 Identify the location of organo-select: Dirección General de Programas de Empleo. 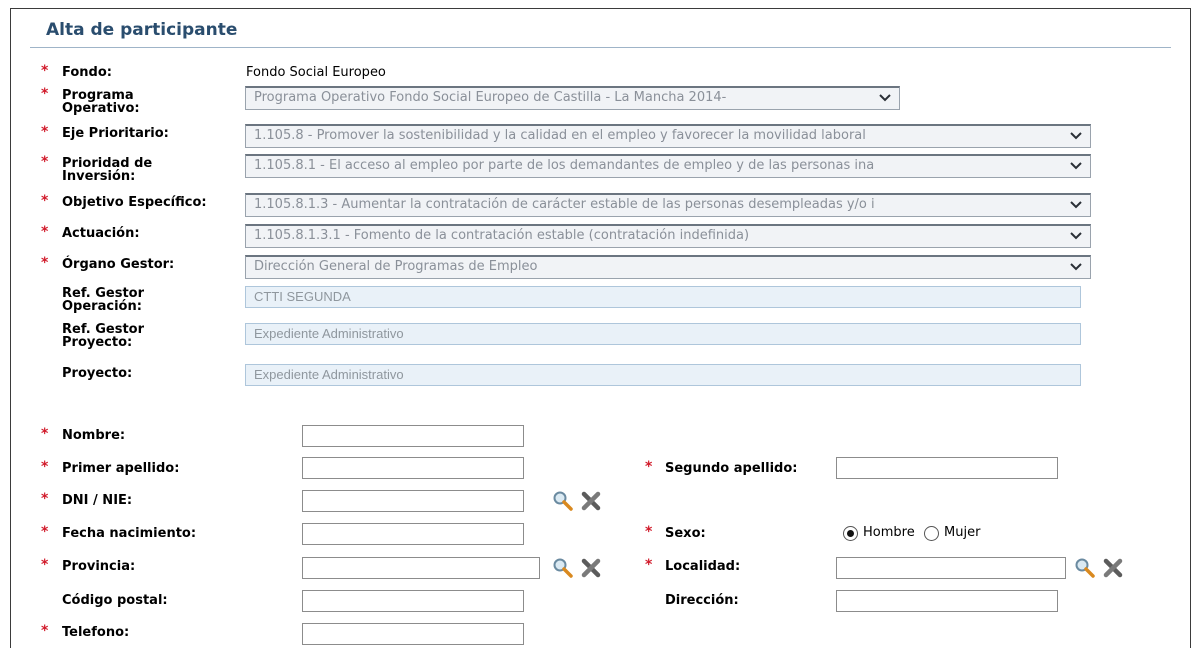
(668, 267).